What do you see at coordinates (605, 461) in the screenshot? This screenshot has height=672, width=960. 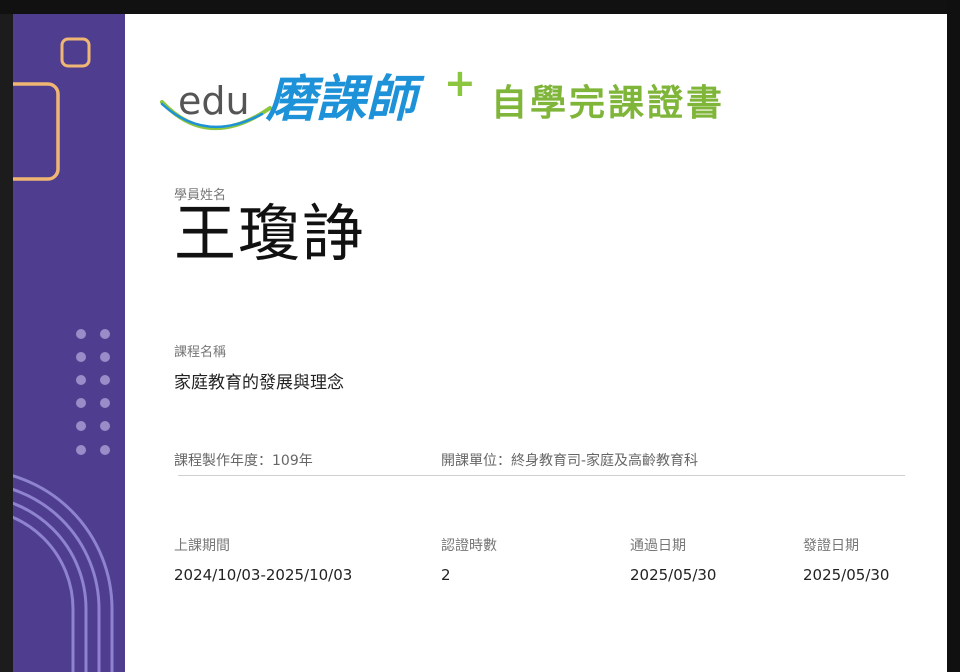 I see `offering-unit-value: 終身教育司-家庭及高齡教育科` at bounding box center [605, 461].